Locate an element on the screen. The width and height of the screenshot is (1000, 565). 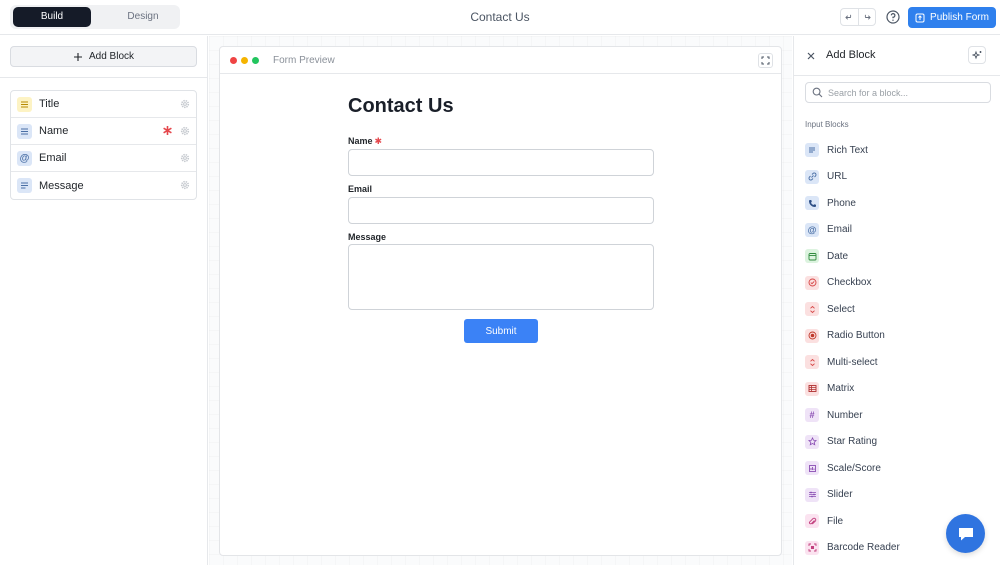
name-label-text: Name is located at coordinates (360, 141).